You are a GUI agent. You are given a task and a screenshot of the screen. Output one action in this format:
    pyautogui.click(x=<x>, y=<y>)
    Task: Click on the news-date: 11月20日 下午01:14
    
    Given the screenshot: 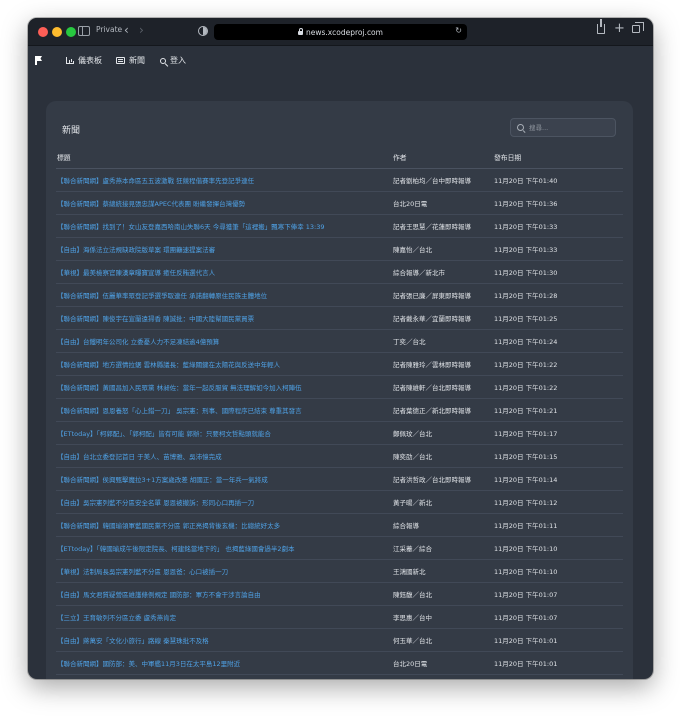 What is the action you would take?
    pyautogui.click(x=558, y=479)
    